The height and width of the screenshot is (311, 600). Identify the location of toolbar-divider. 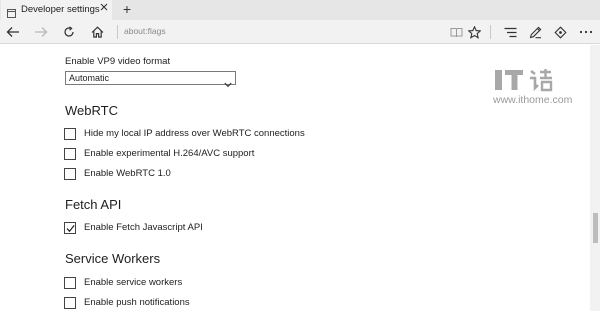
(490, 32).